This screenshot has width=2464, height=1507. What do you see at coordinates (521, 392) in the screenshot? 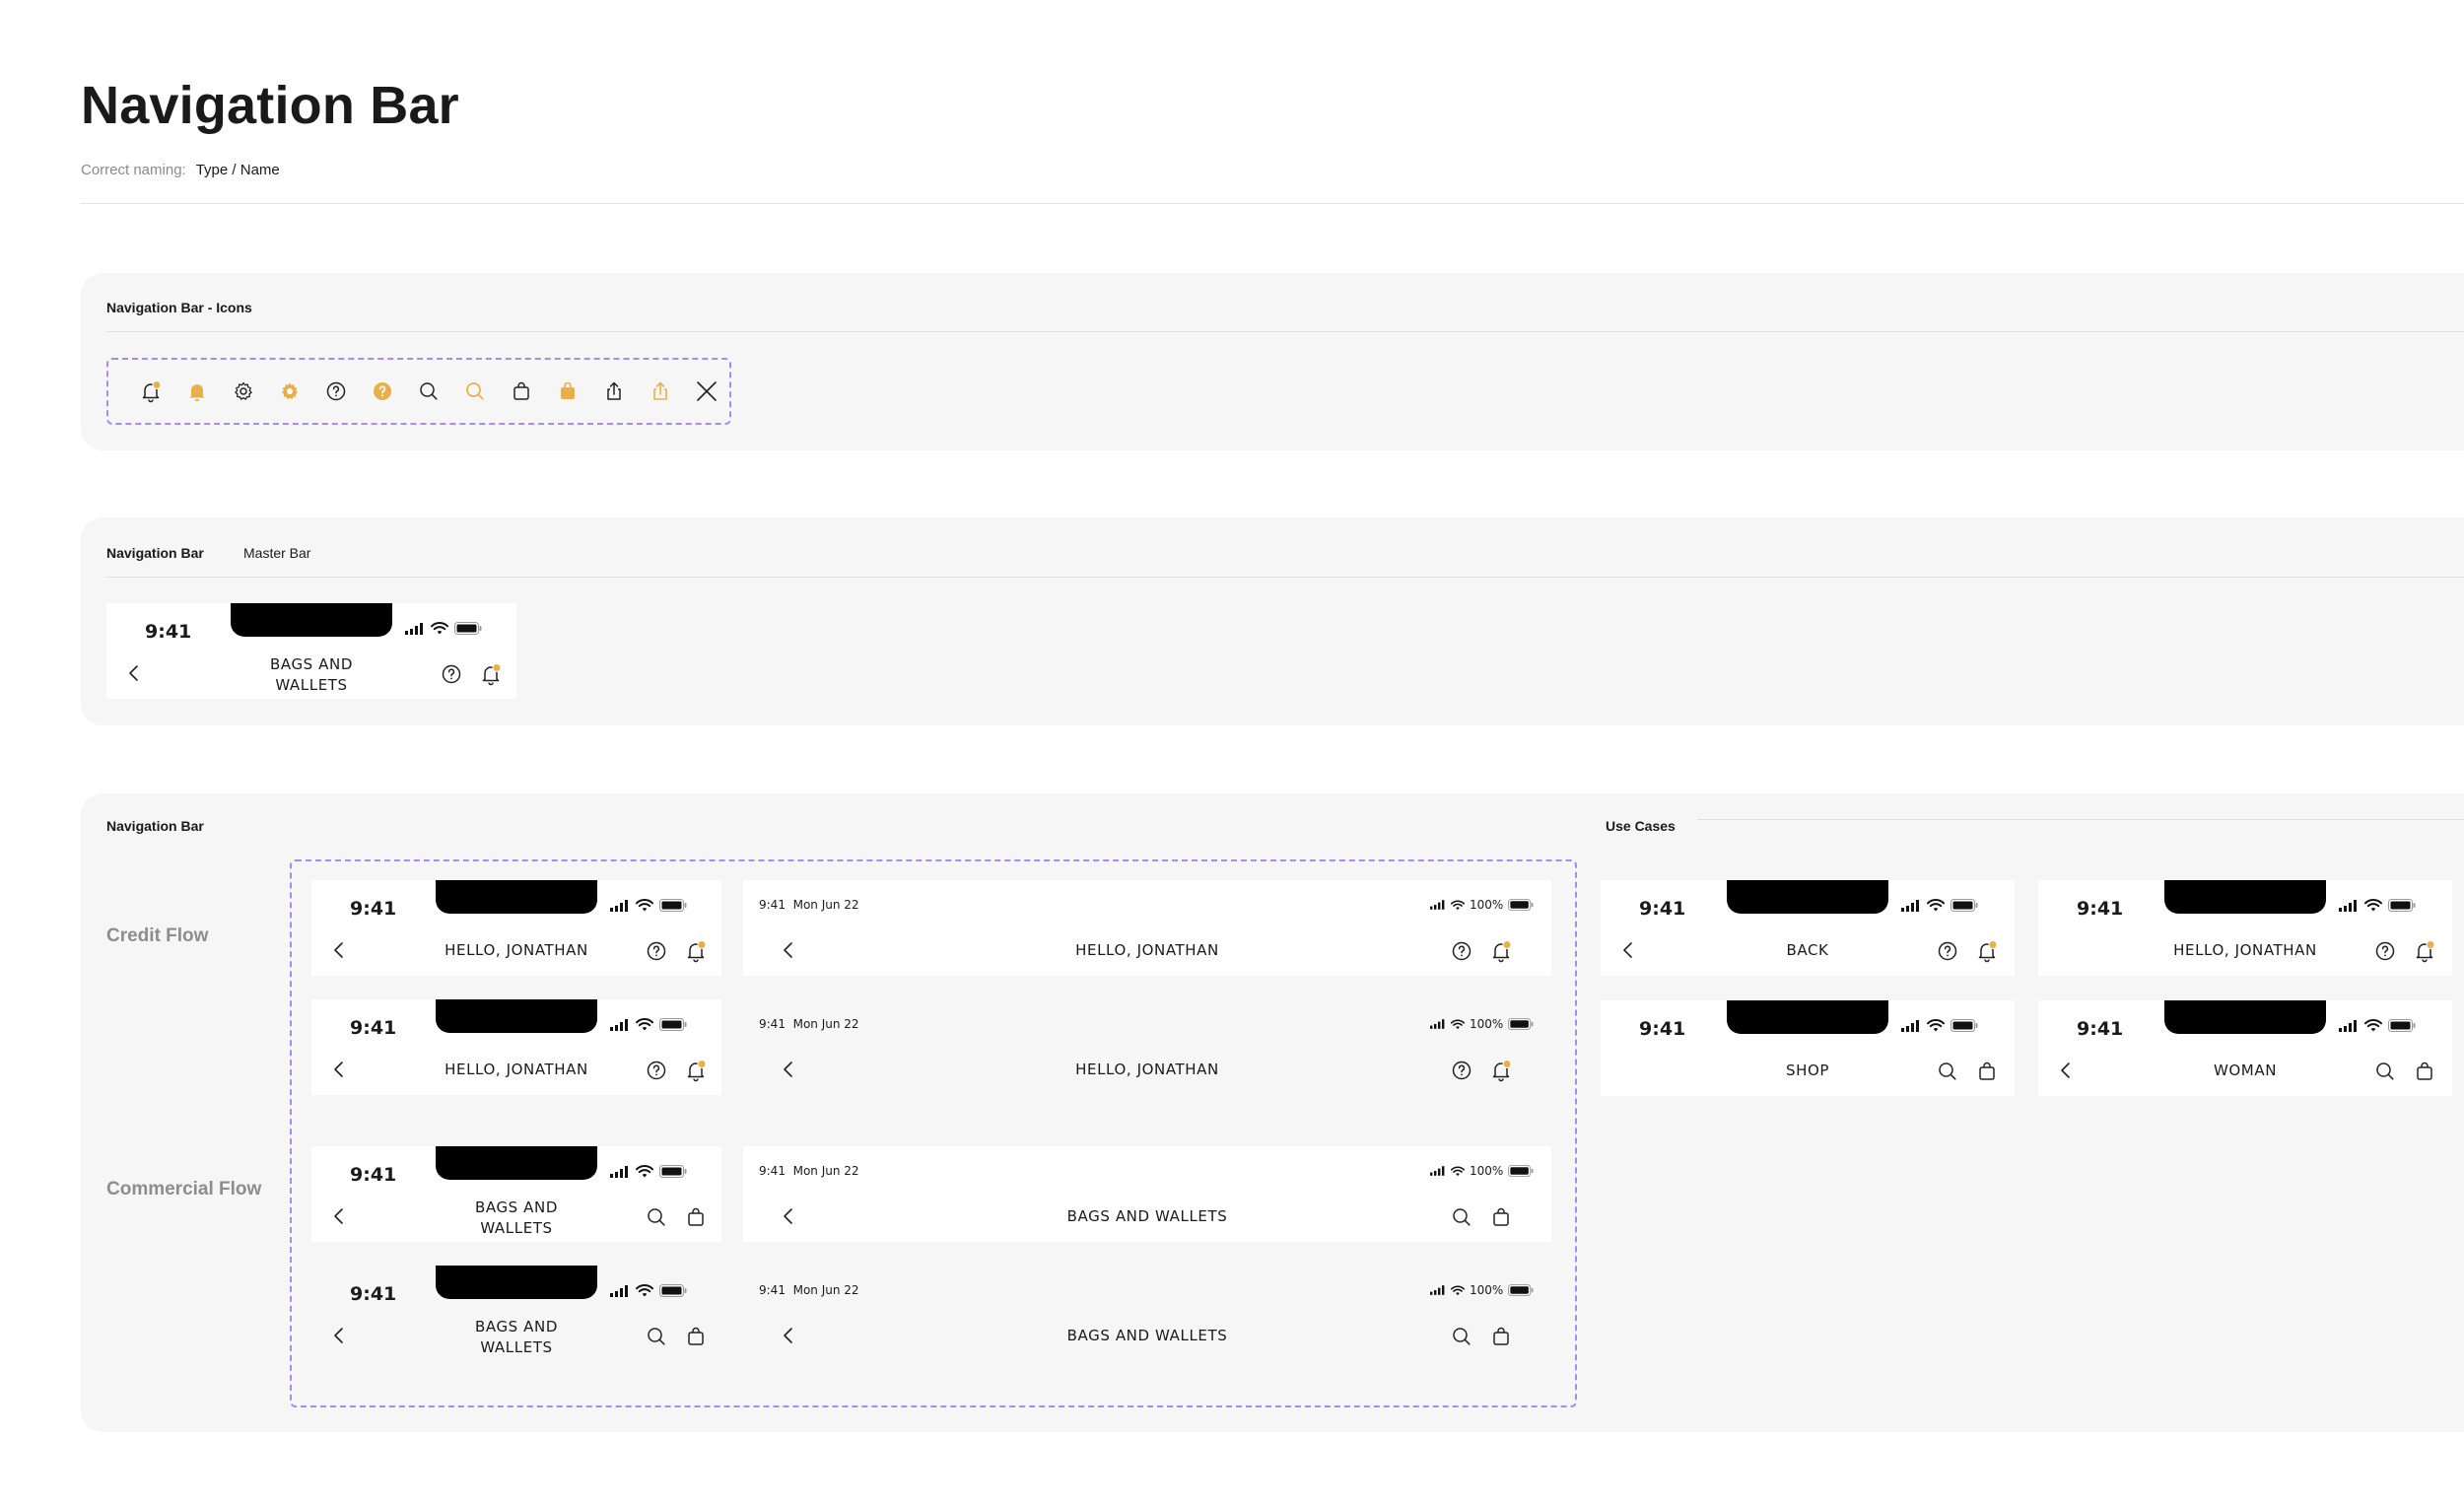
I see `bag-outline-icon` at bounding box center [521, 392].